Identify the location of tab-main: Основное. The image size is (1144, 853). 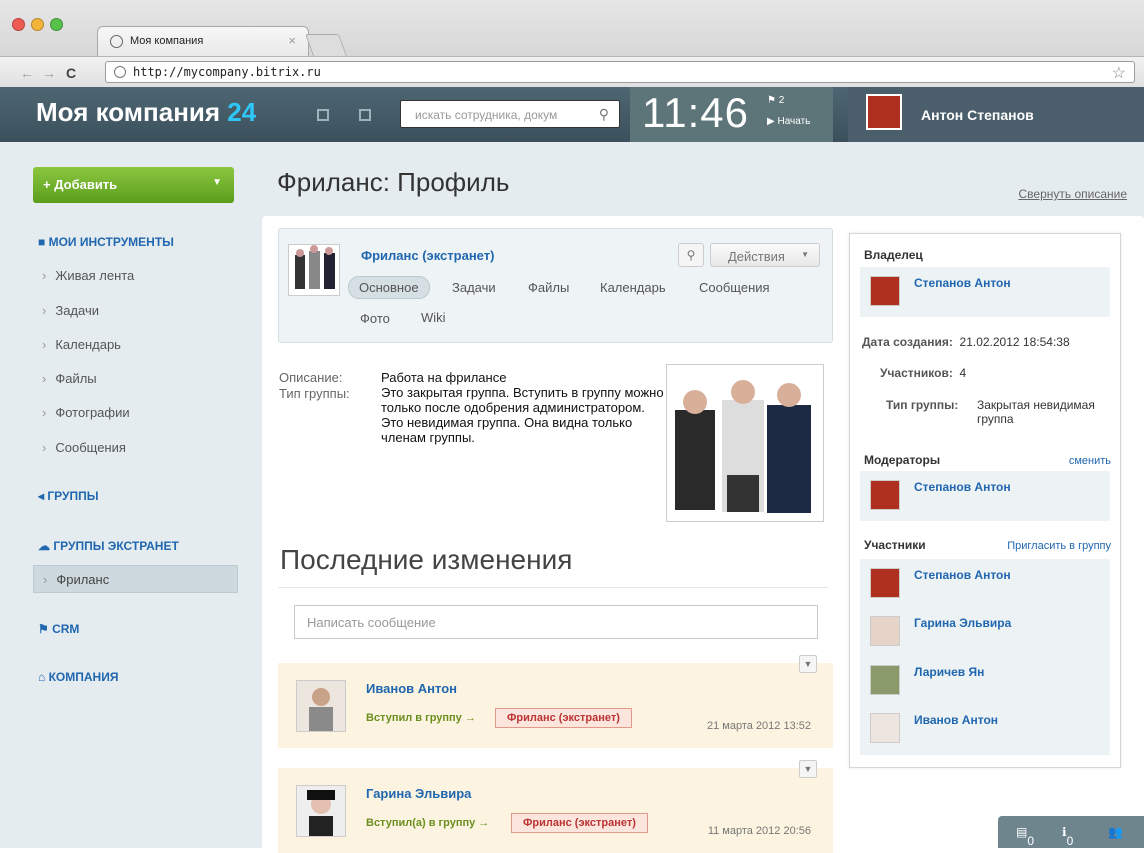
(389, 287).